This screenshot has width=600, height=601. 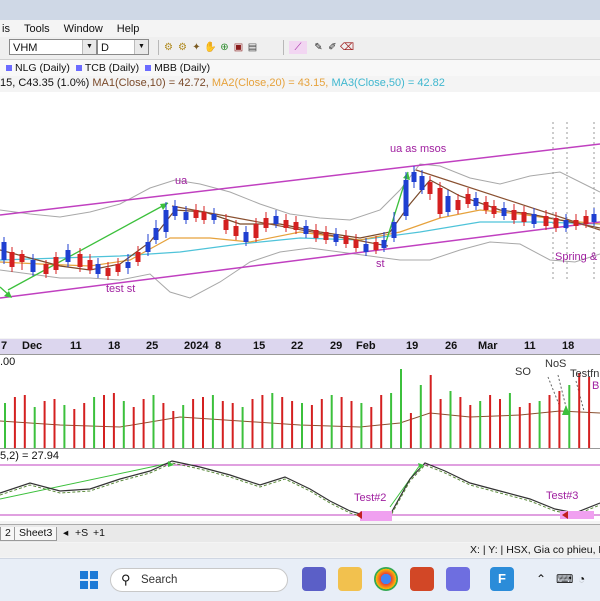 What do you see at coordinates (150, 83) in the screenshot?
I see `ma1-readout: MA1(Close,10) = 42.72,` at bounding box center [150, 83].